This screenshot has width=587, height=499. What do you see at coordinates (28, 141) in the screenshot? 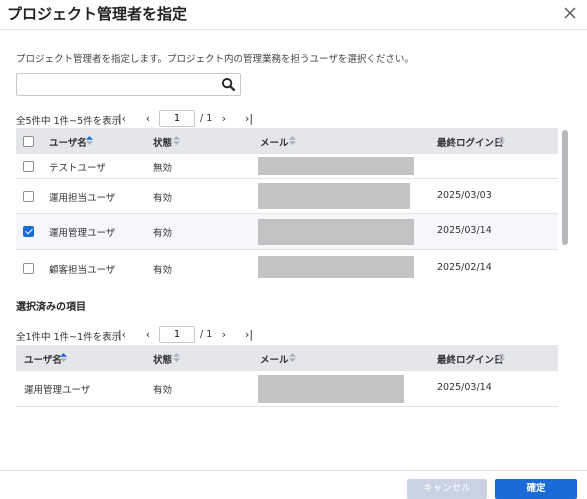
I see `select-all-checkbox` at bounding box center [28, 141].